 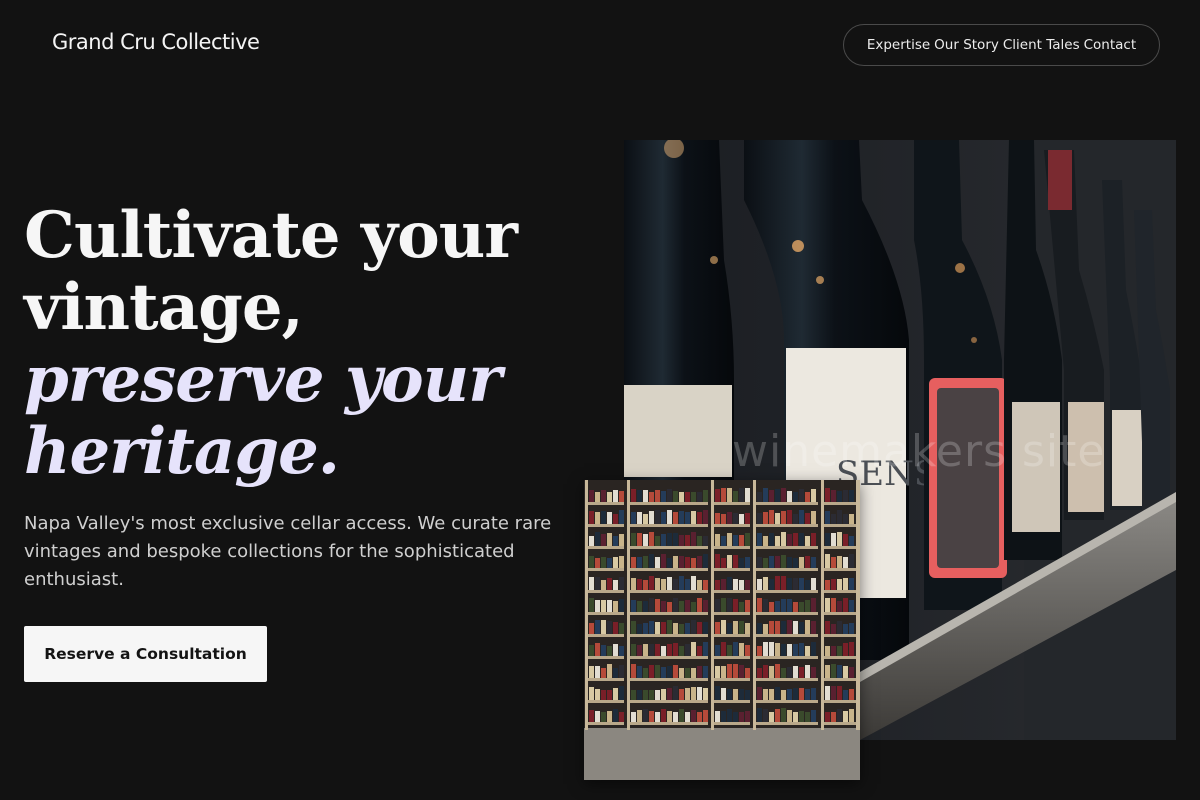 What do you see at coordinates (1110, 45) in the screenshot?
I see `nav-link-contact: Contact` at bounding box center [1110, 45].